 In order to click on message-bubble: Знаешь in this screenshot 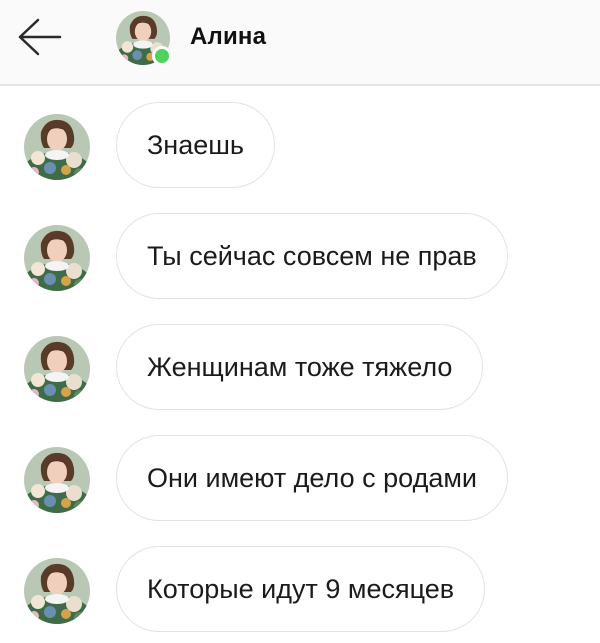, I will do `click(195, 145)`.